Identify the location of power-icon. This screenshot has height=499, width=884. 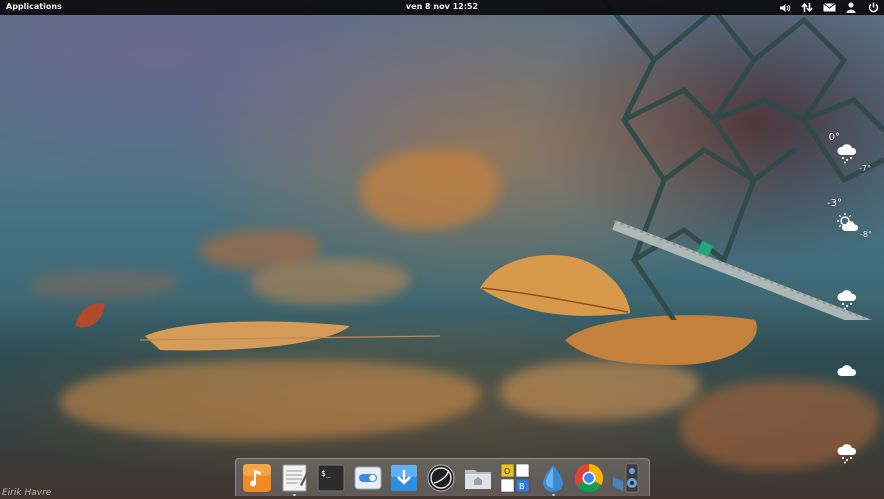
(873, 7).